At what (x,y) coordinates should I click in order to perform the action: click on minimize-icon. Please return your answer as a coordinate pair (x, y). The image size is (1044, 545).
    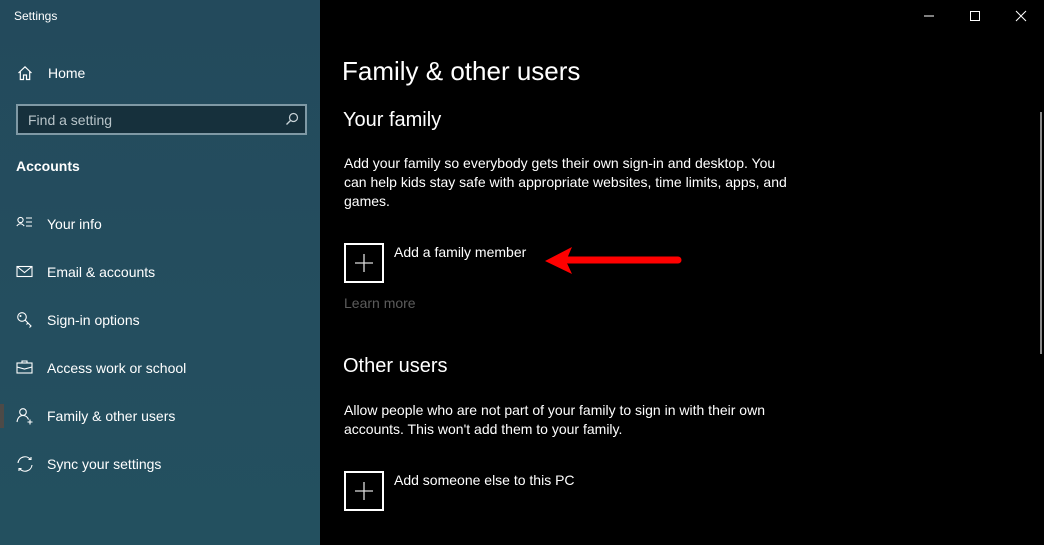
    Looking at the image, I should click on (929, 16).